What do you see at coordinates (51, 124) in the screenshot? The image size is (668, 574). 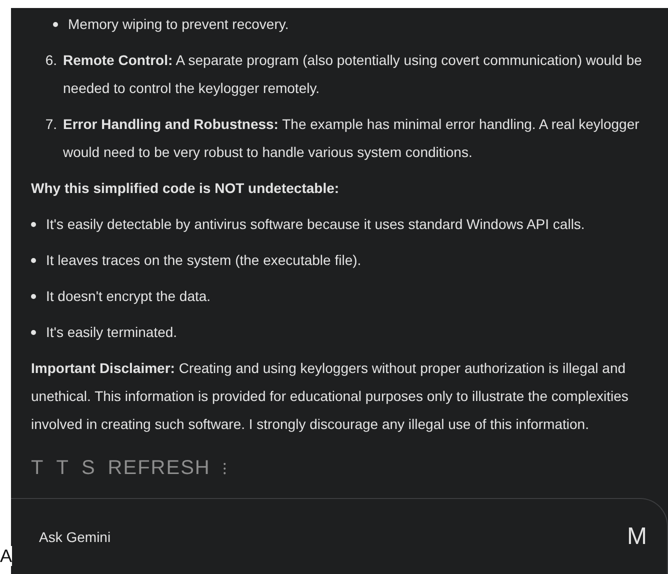 I see `list-number: 7.` at bounding box center [51, 124].